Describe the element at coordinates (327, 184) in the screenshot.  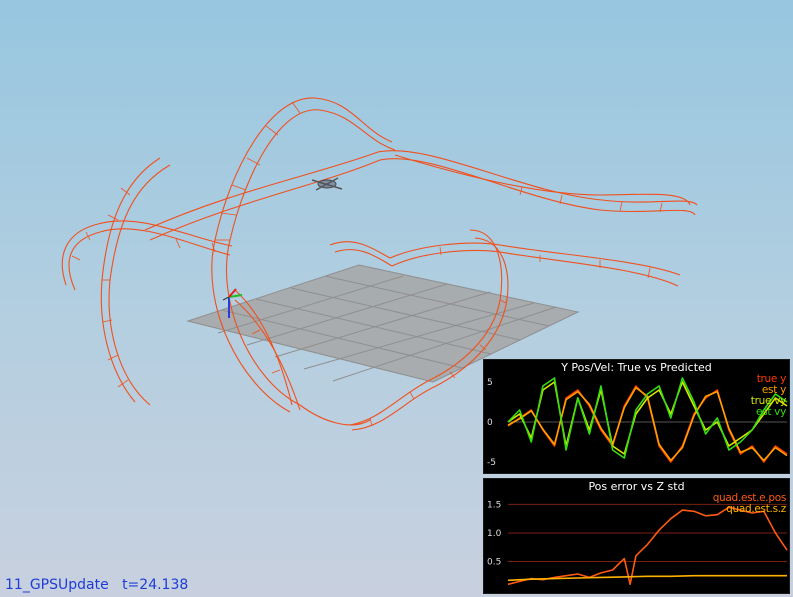
I see `quadrotor-drone` at that location.